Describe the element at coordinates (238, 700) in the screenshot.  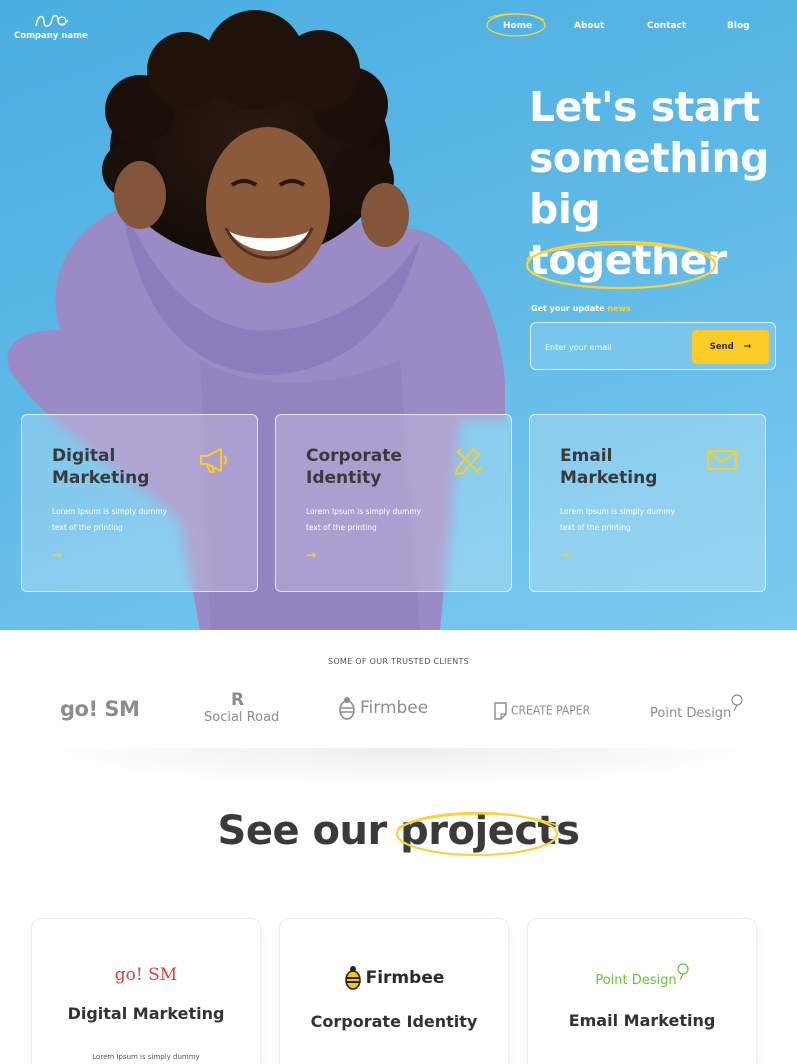
I see `social-road-mark: R` at that location.